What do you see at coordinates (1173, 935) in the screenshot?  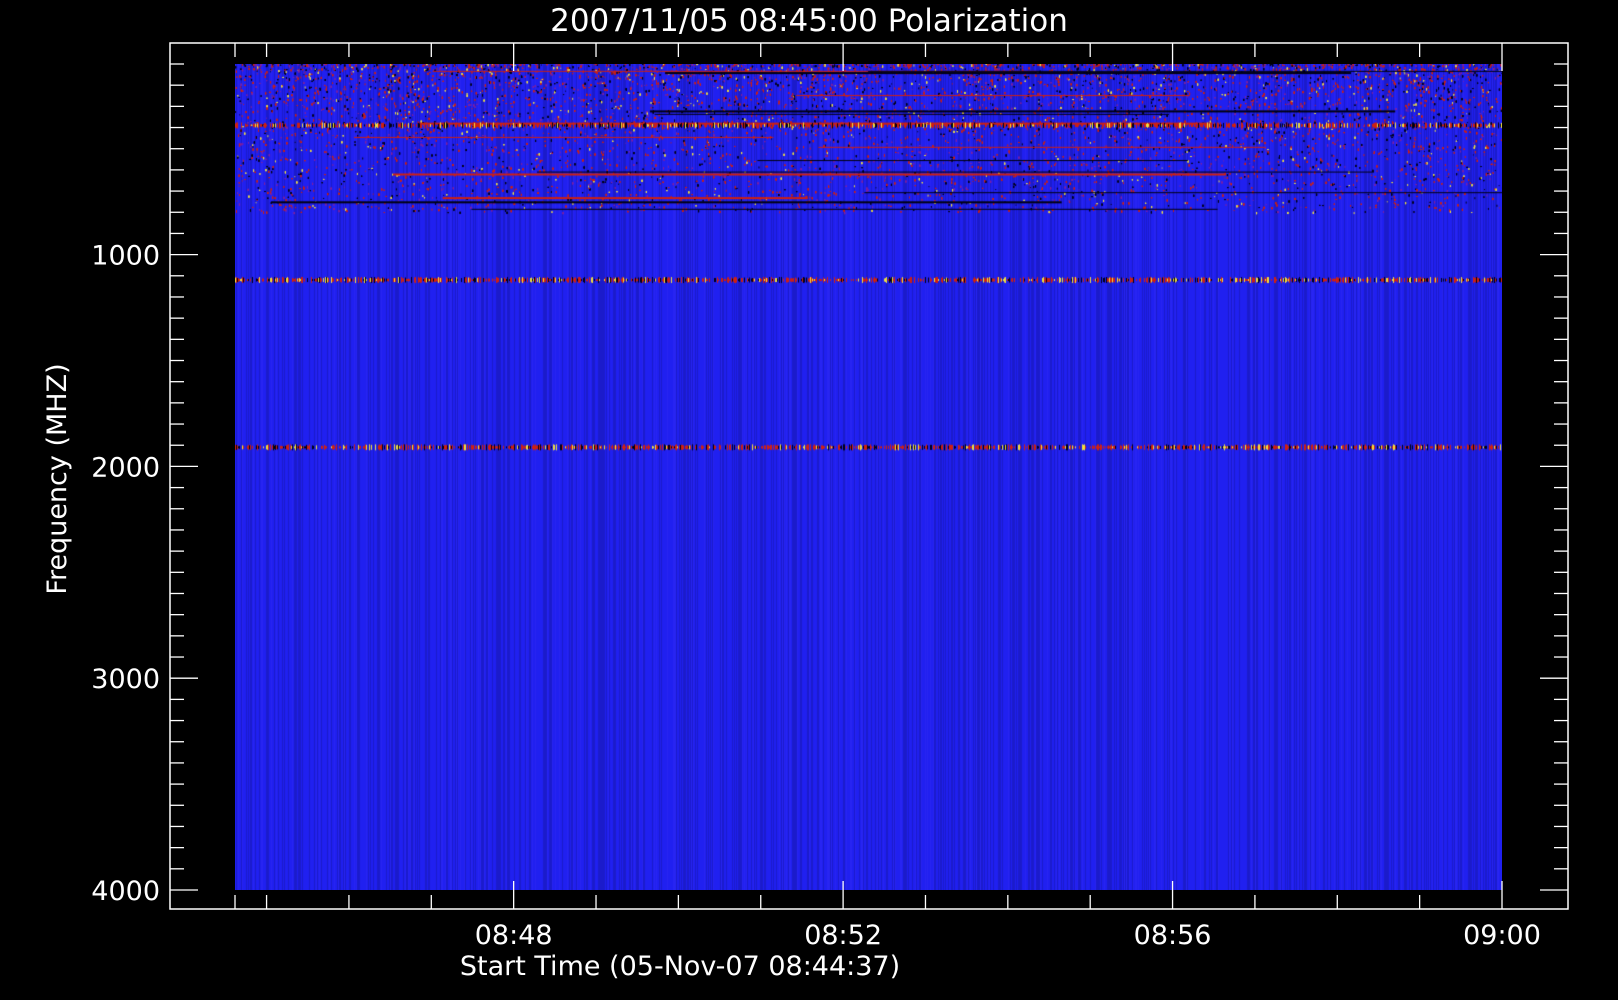 I see `x-tick-label: 08:56` at bounding box center [1173, 935].